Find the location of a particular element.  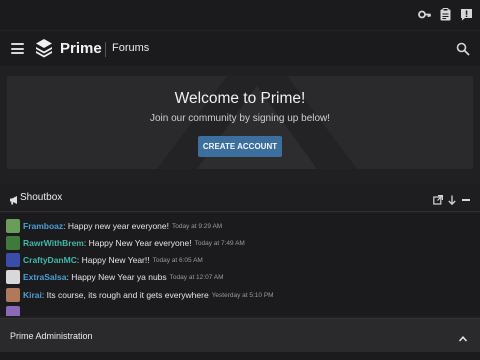

message-time: Today at 9:29 AM is located at coordinates (197, 226).